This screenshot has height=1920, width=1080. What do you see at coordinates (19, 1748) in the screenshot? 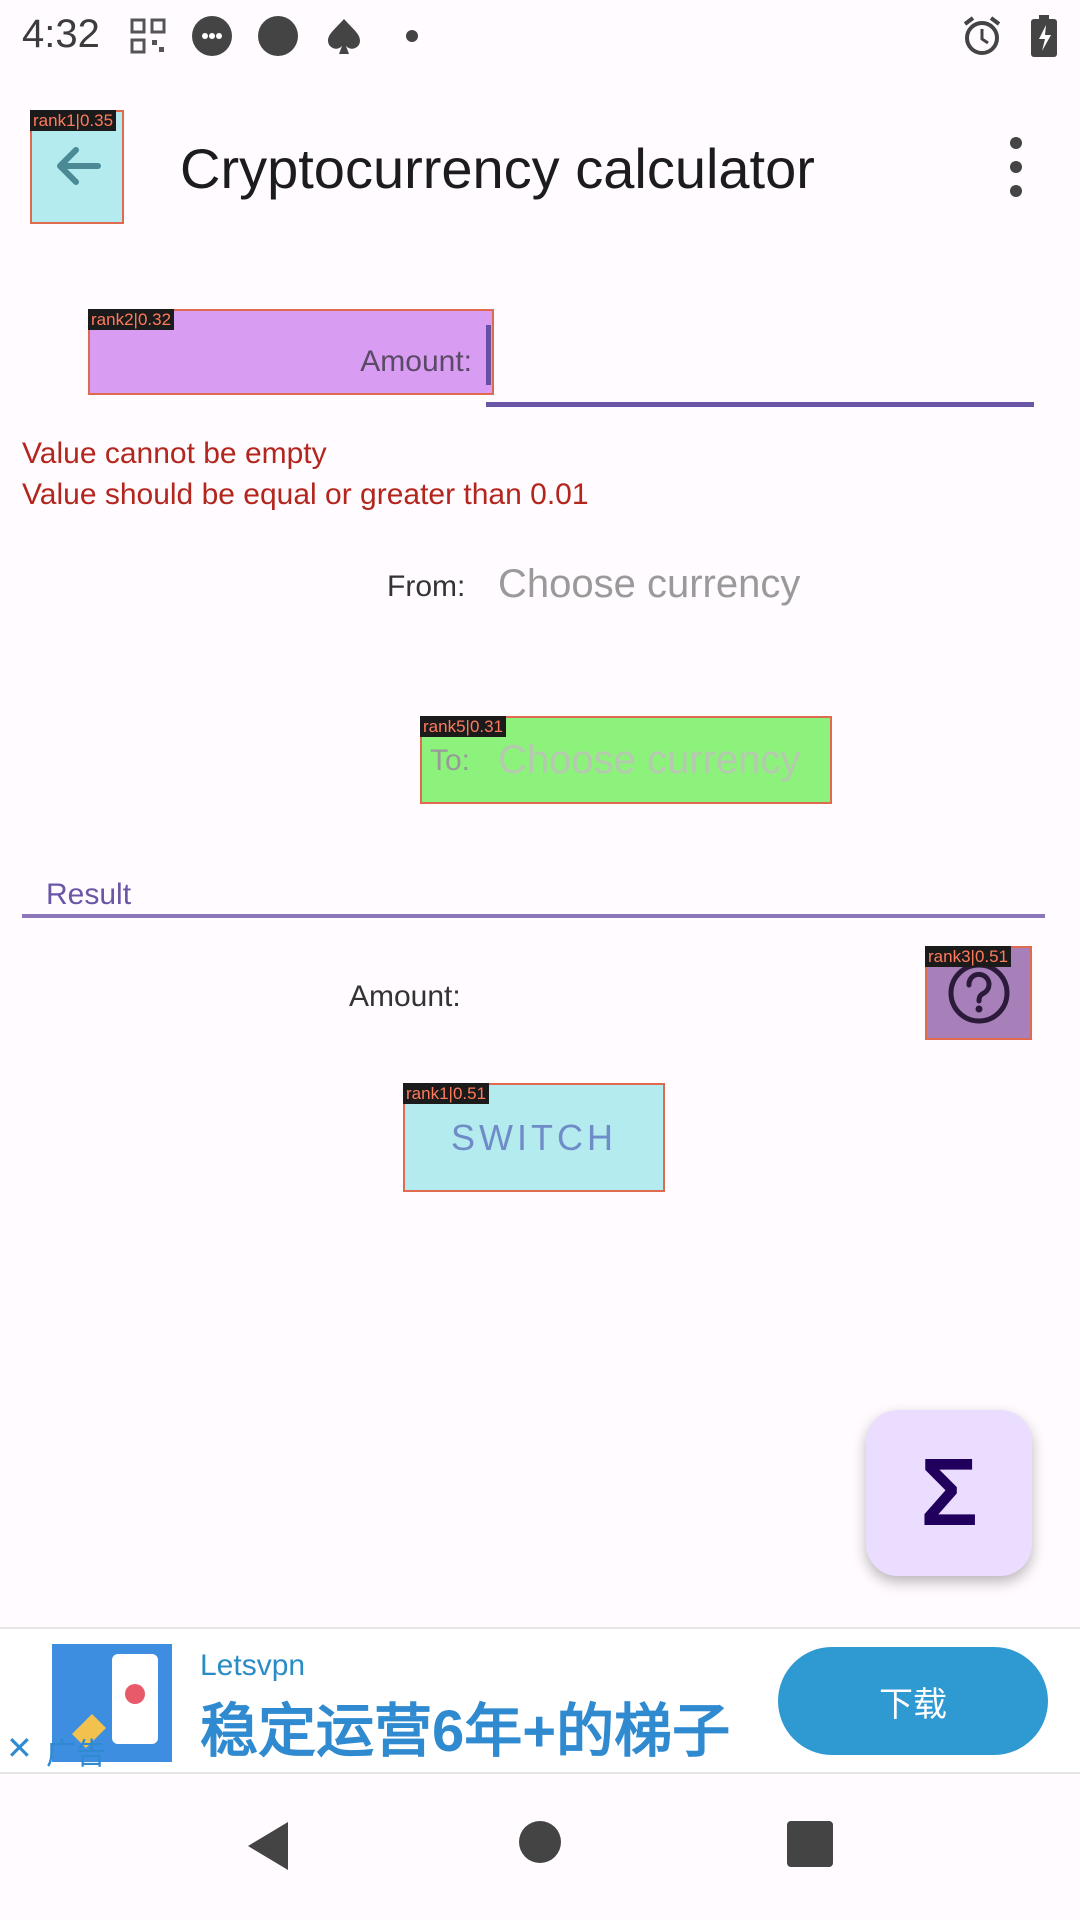
I see `close-icon: ✕` at bounding box center [19, 1748].